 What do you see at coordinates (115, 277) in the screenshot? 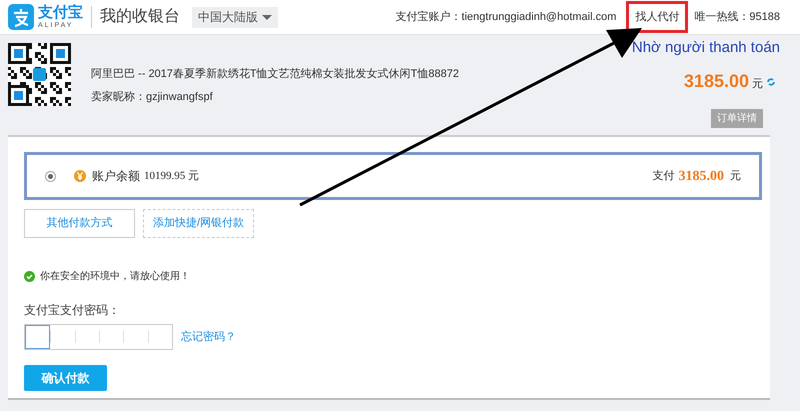
I see `security-message: 你在安全的环境中，请放心使用！` at bounding box center [115, 277].